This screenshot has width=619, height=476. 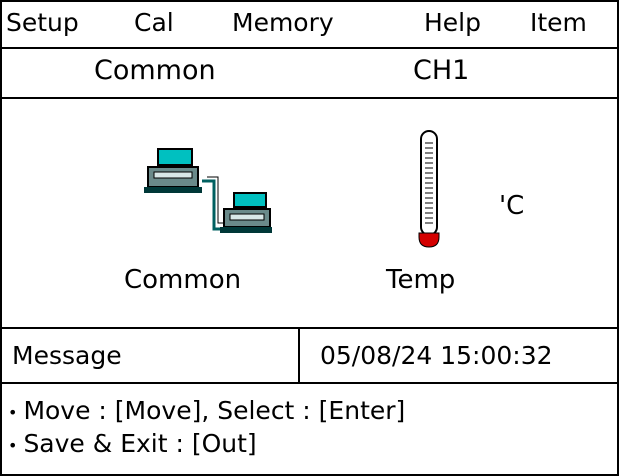 What do you see at coordinates (299, 355) in the screenshot?
I see `status-divider` at bounding box center [299, 355].